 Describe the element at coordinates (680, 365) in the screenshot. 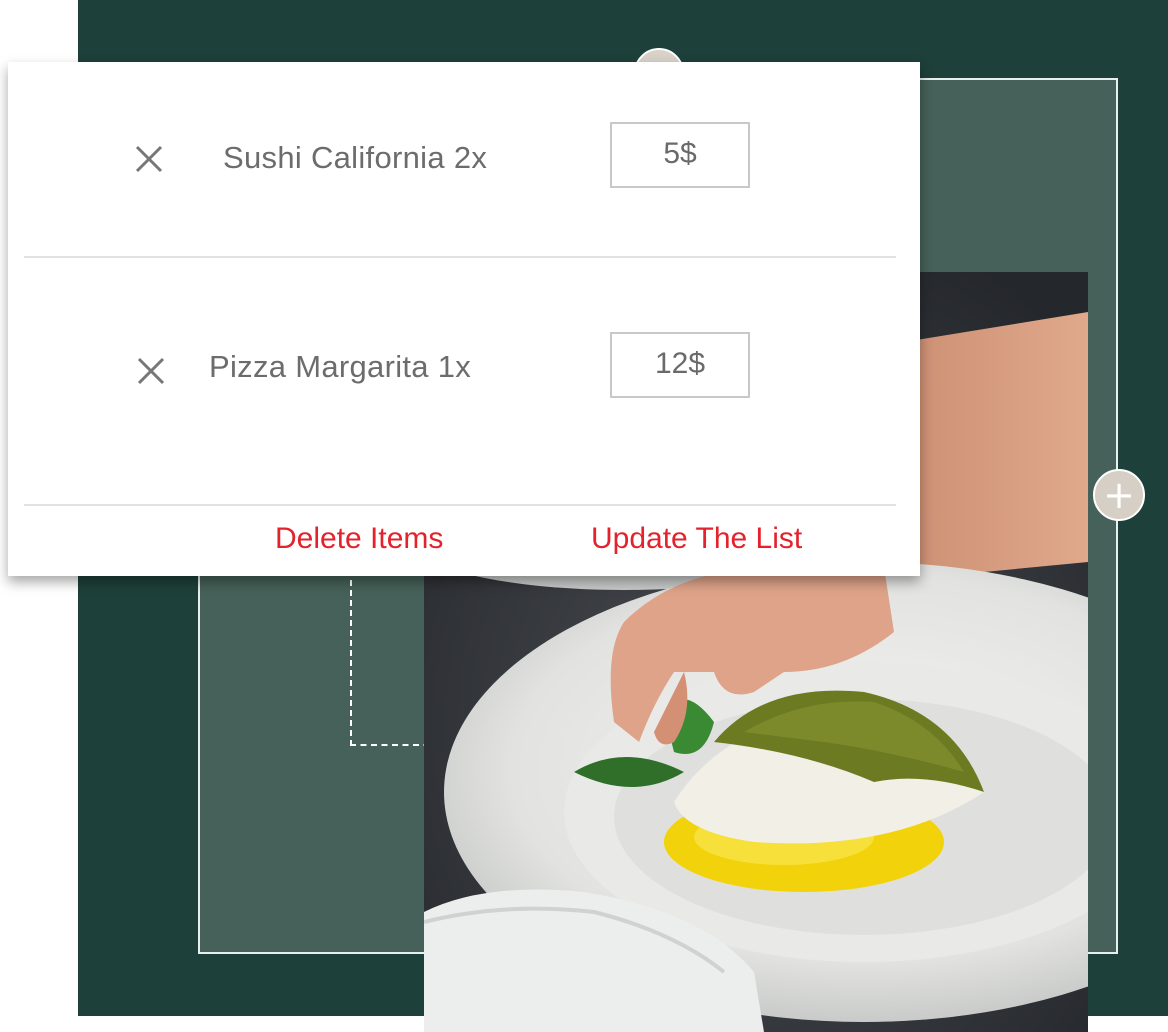

I see `item-price: 12$` at that location.